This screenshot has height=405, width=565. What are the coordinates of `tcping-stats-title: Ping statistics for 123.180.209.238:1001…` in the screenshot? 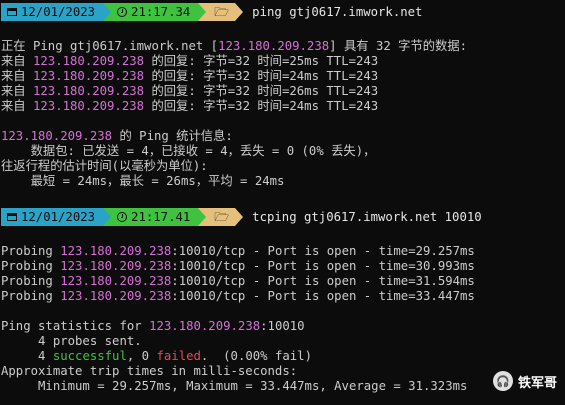 It's located at (153, 326).